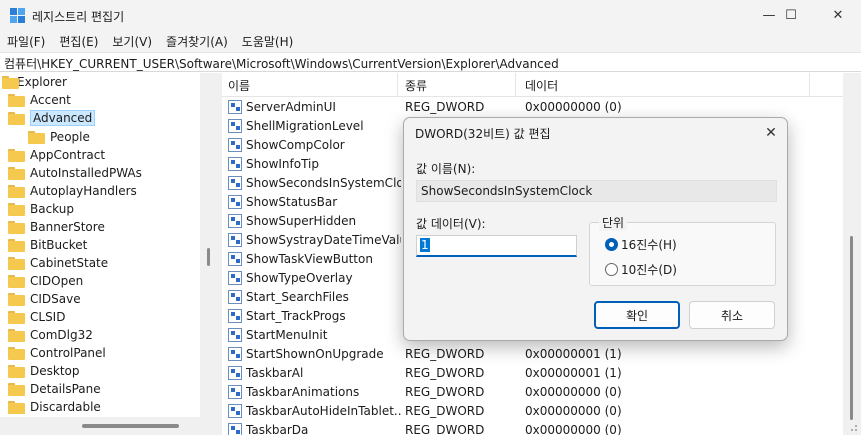 The image size is (861, 435). What do you see at coordinates (236, 85) in the screenshot?
I see `column-name-header: 이름` at bounding box center [236, 85].